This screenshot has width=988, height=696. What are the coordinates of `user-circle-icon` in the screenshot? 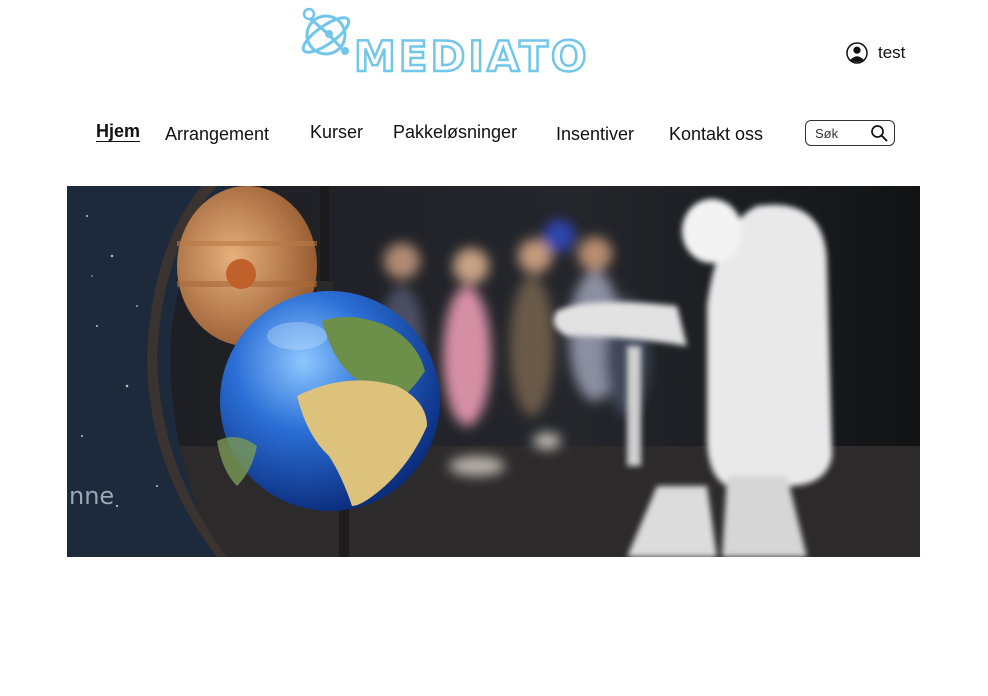 It's located at (857, 53).